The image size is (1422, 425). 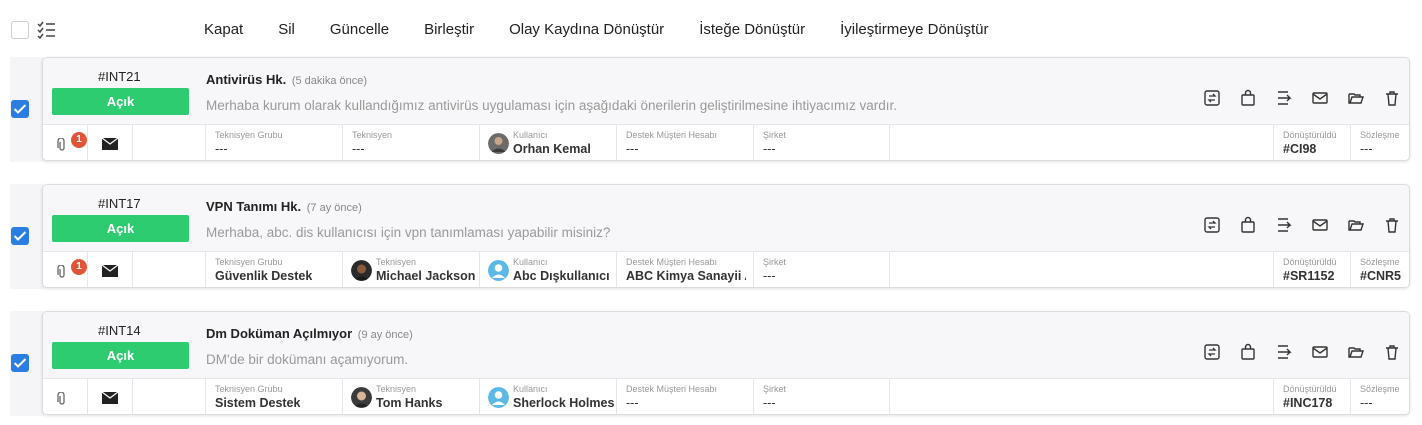 I want to click on user-cell: Kullanıcı Orhan Kemal, so click(x=548, y=142).